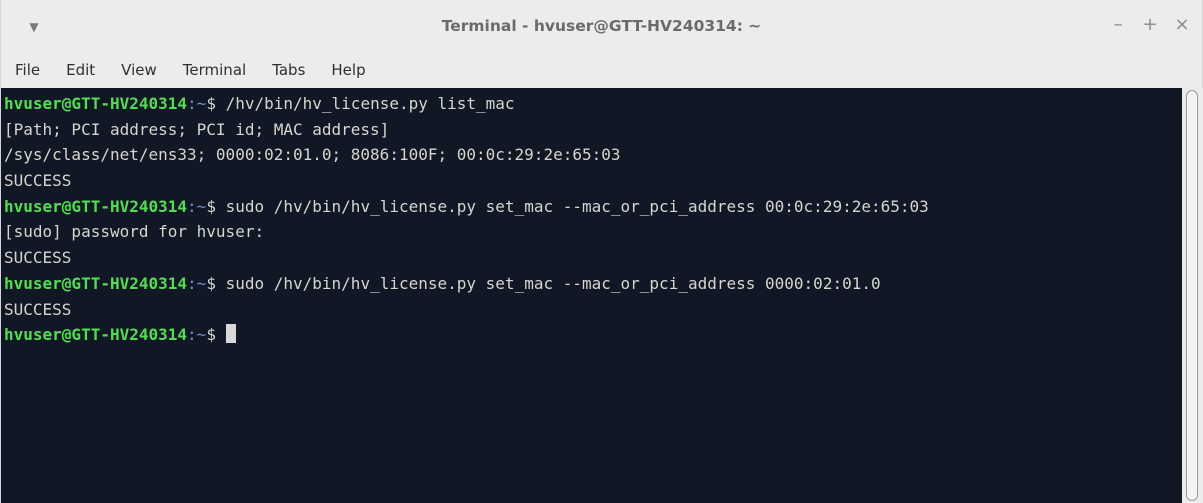 The height and width of the screenshot is (503, 1203). What do you see at coordinates (288, 70) in the screenshot?
I see `menu-tabs: Tabs` at bounding box center [288, 70].